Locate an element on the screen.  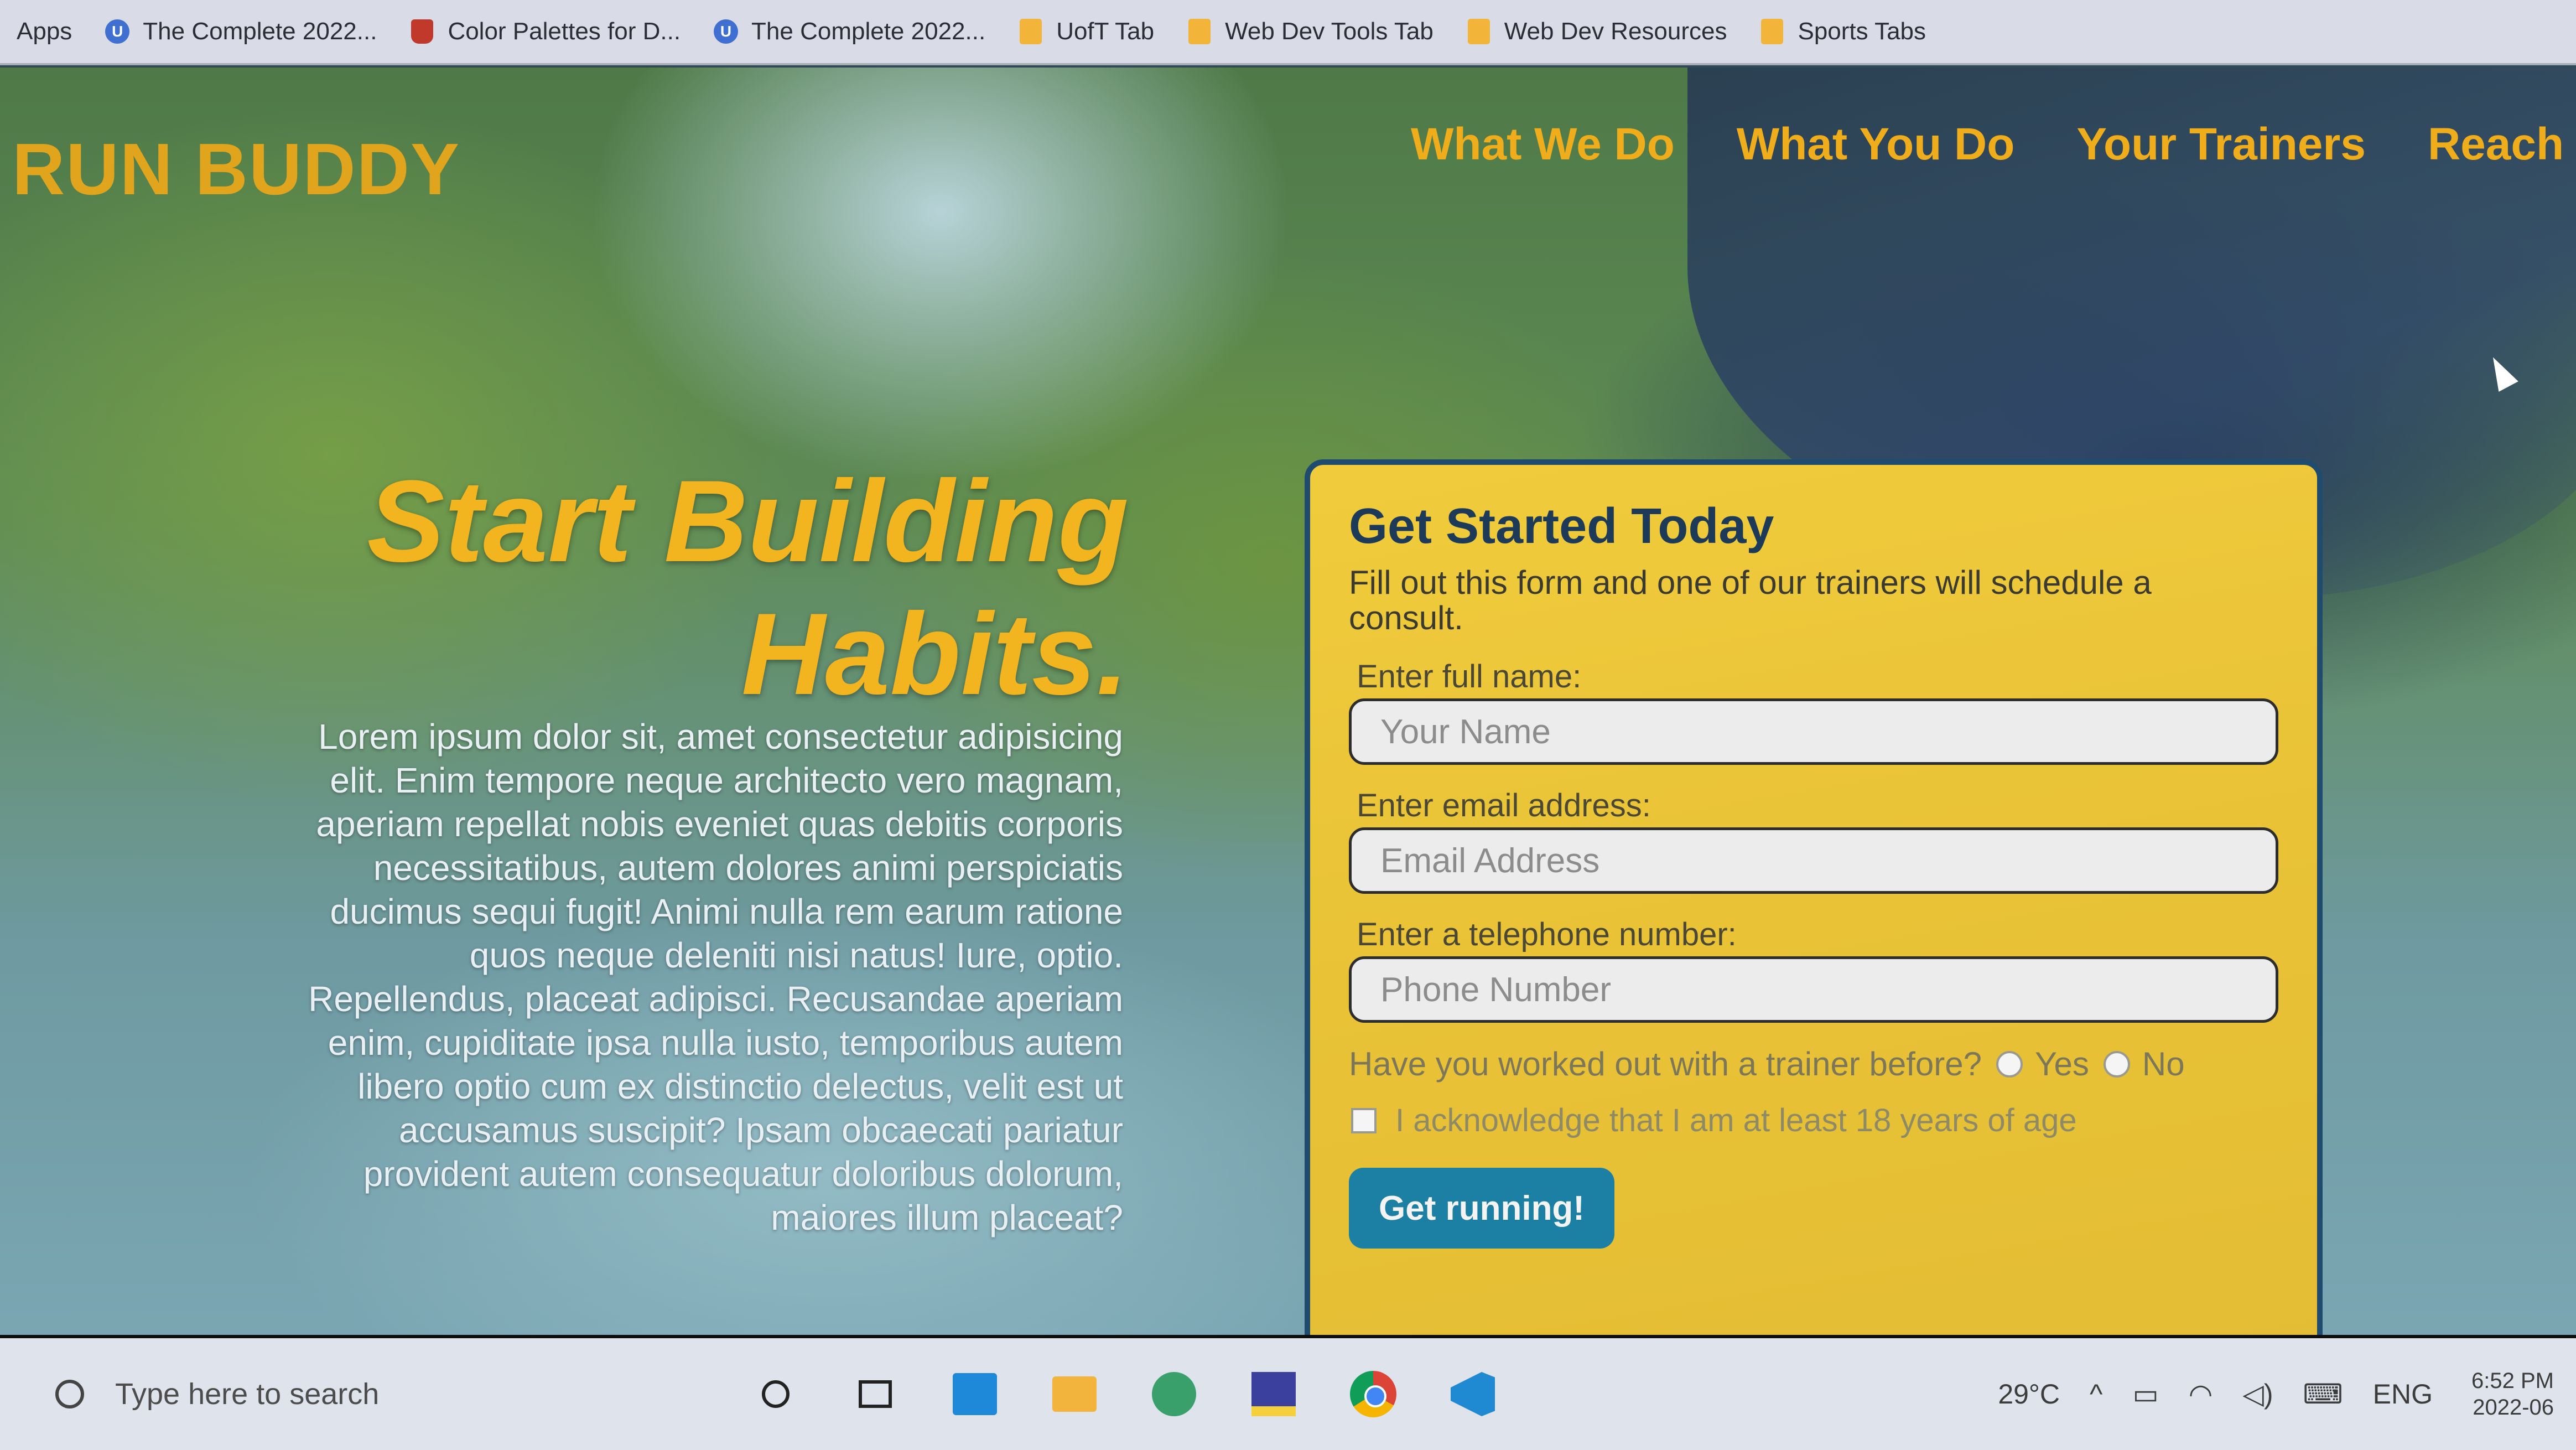
wifi-icon: ◠ is located at coordinates (2201, 1394).